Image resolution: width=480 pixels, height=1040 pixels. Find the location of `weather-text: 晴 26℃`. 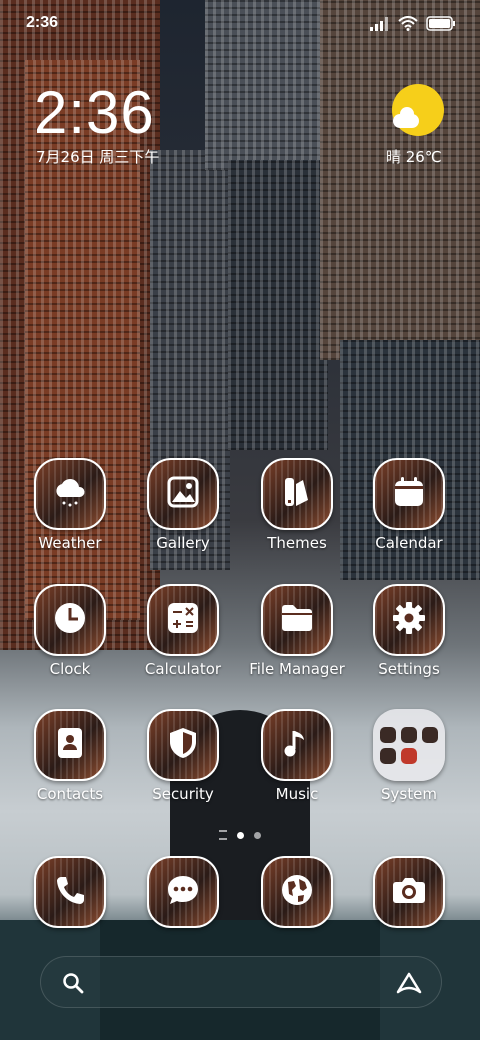

weather-text: 晴 26℃ is located at coordinates (414, 157).